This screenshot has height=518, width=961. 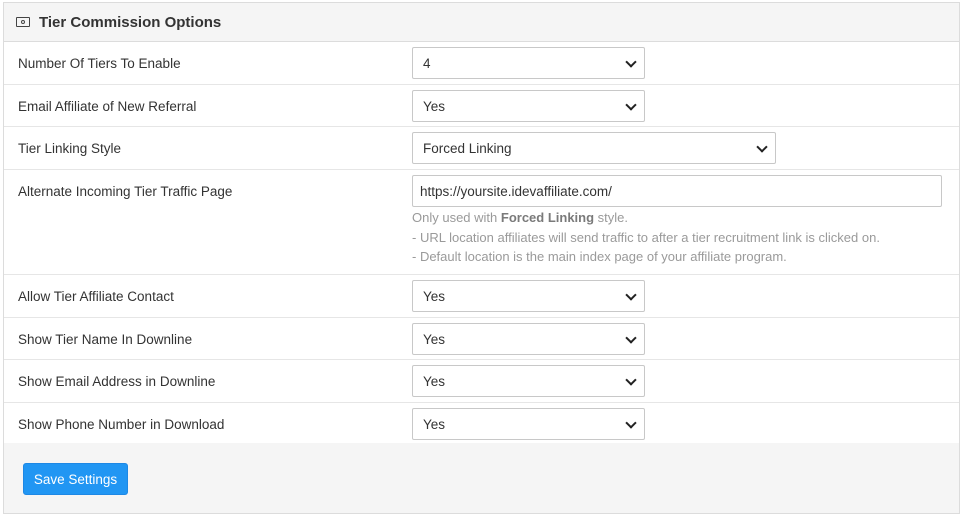 I want to click on row-show-tier-name: Show Tier Name In Downline Yes, so click(x=481, y=339).